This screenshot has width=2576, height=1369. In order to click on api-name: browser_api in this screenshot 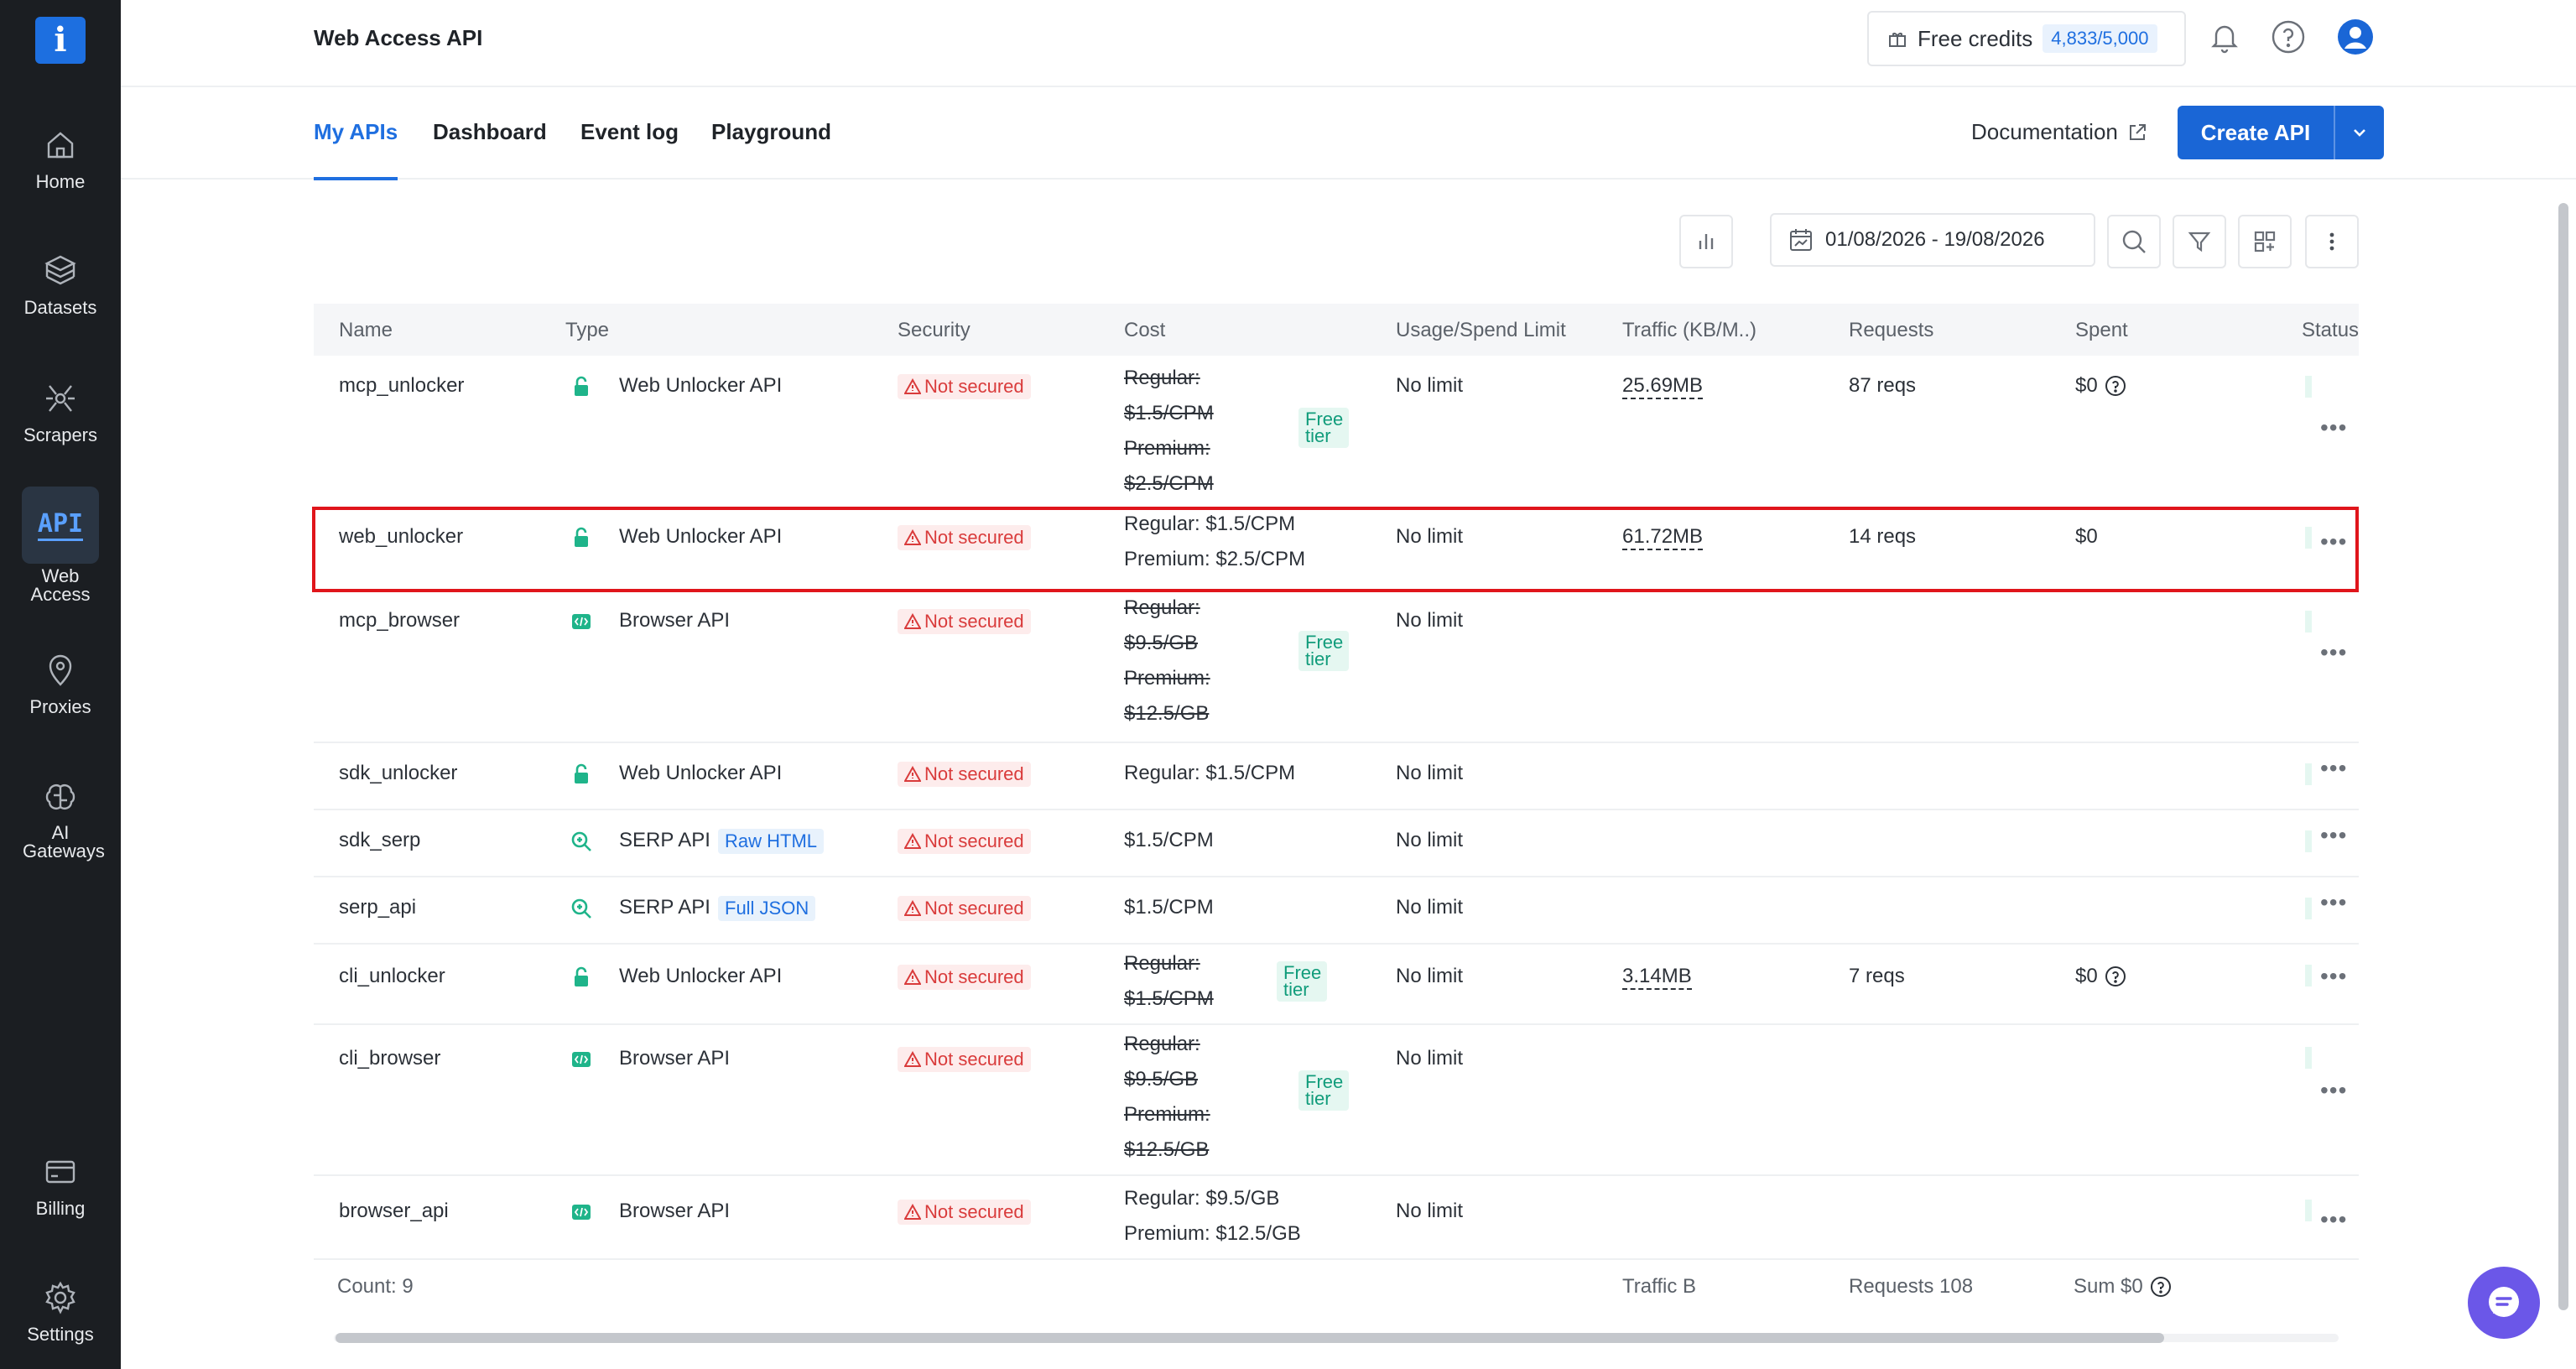, I will do `click(394, 1211)`.